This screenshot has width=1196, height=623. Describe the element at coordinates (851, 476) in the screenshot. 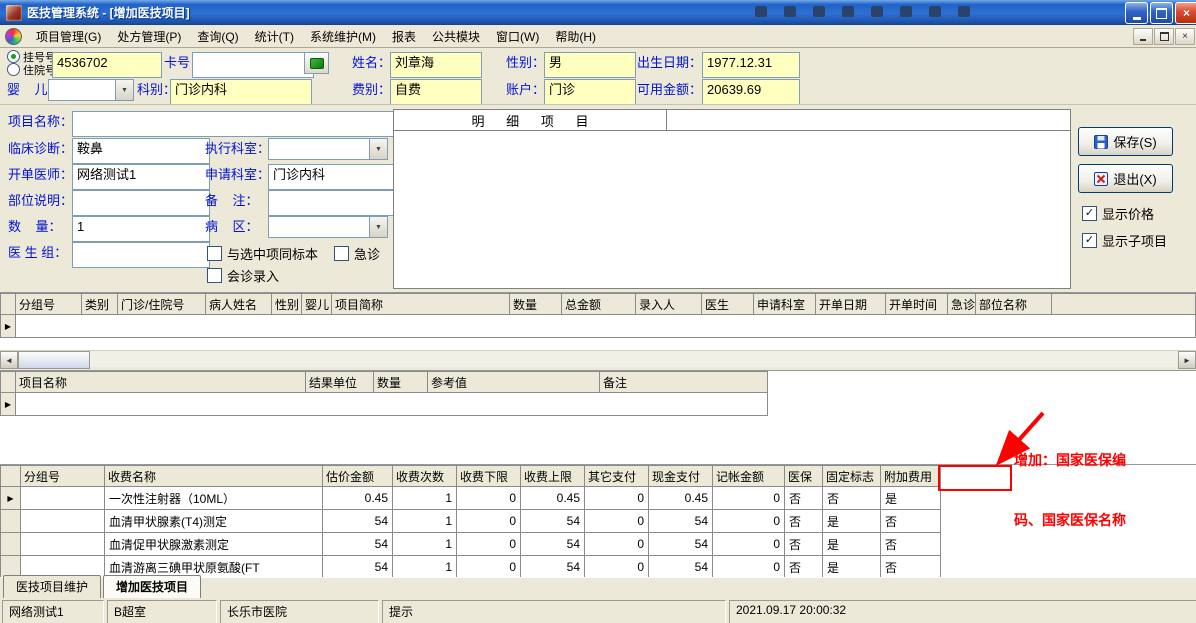

I see `column-header: 固定标志` at that location.